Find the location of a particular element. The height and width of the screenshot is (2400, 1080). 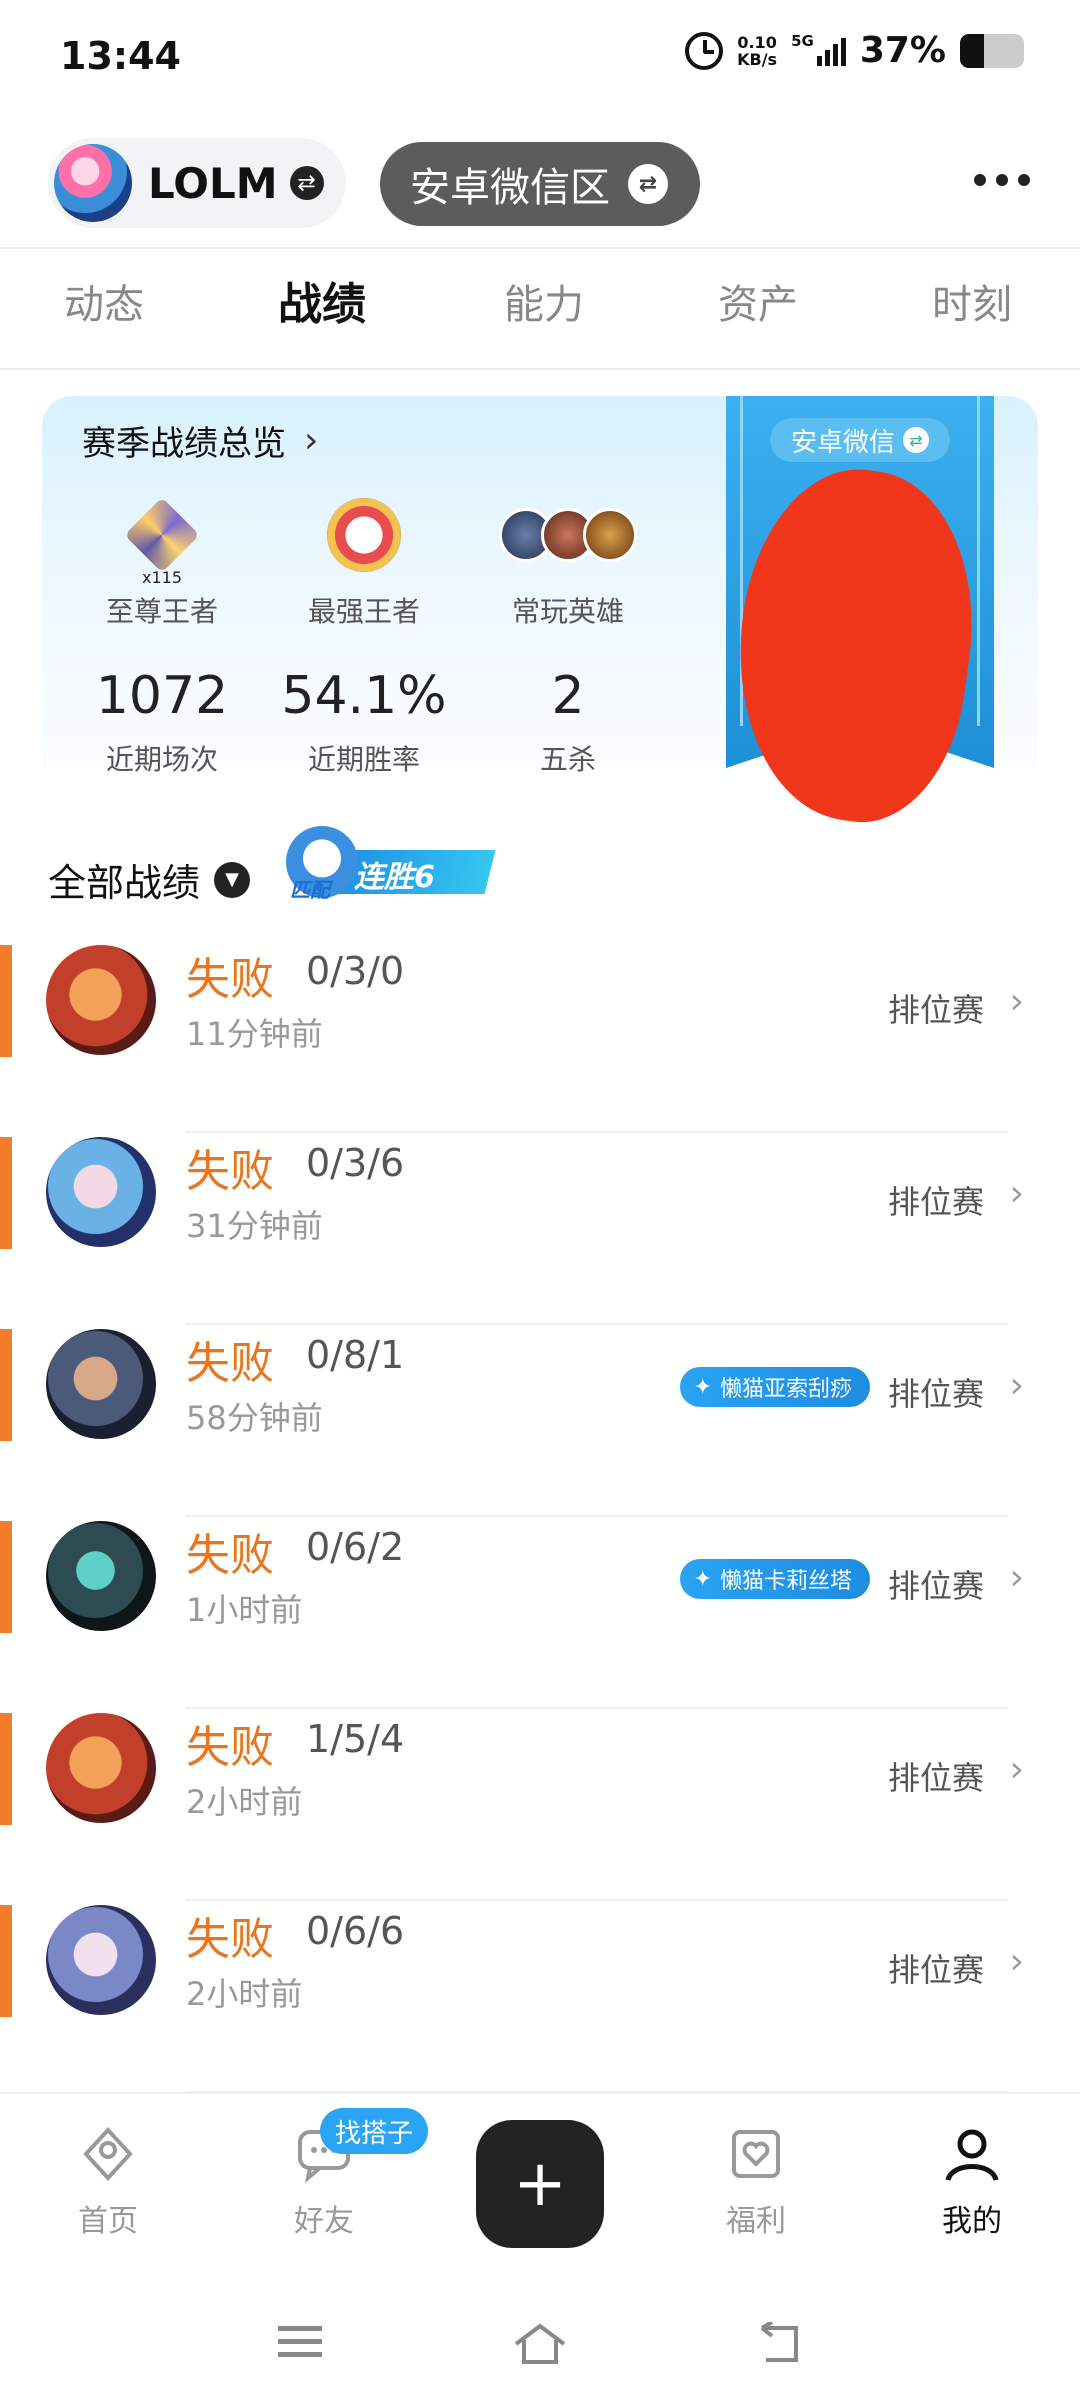

rank-badge-icon is located at coordinates (162, 535).